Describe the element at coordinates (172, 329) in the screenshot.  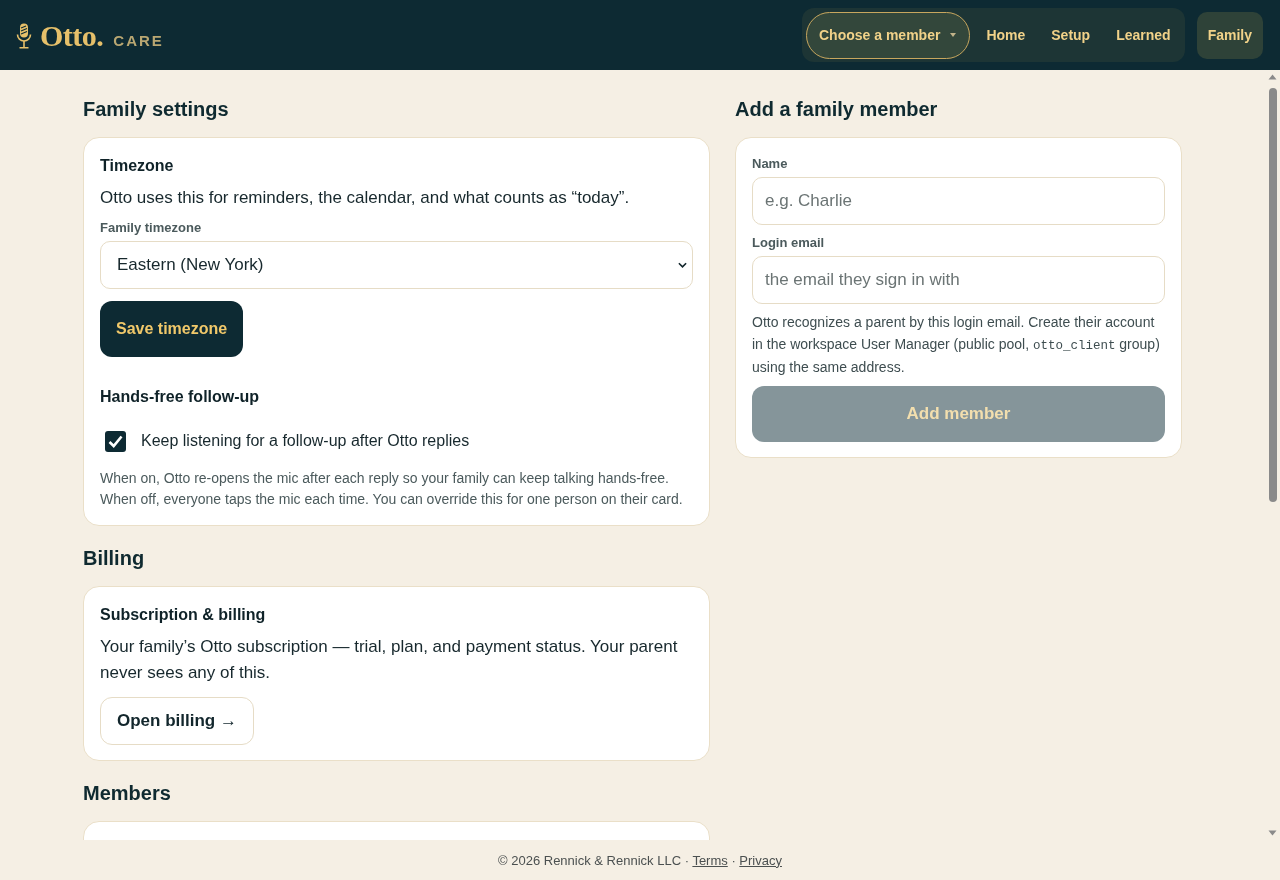
I see `save-timezone-button: Save timezone` at that location.